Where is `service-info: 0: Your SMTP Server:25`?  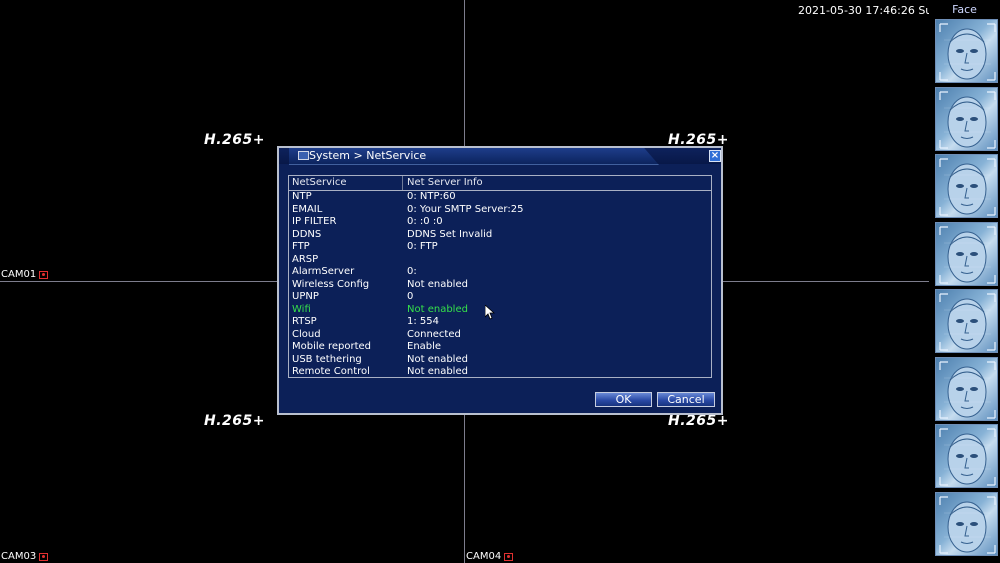 service-info: 0: Your SMTP Server:25 is located at coordinates (465, 209).